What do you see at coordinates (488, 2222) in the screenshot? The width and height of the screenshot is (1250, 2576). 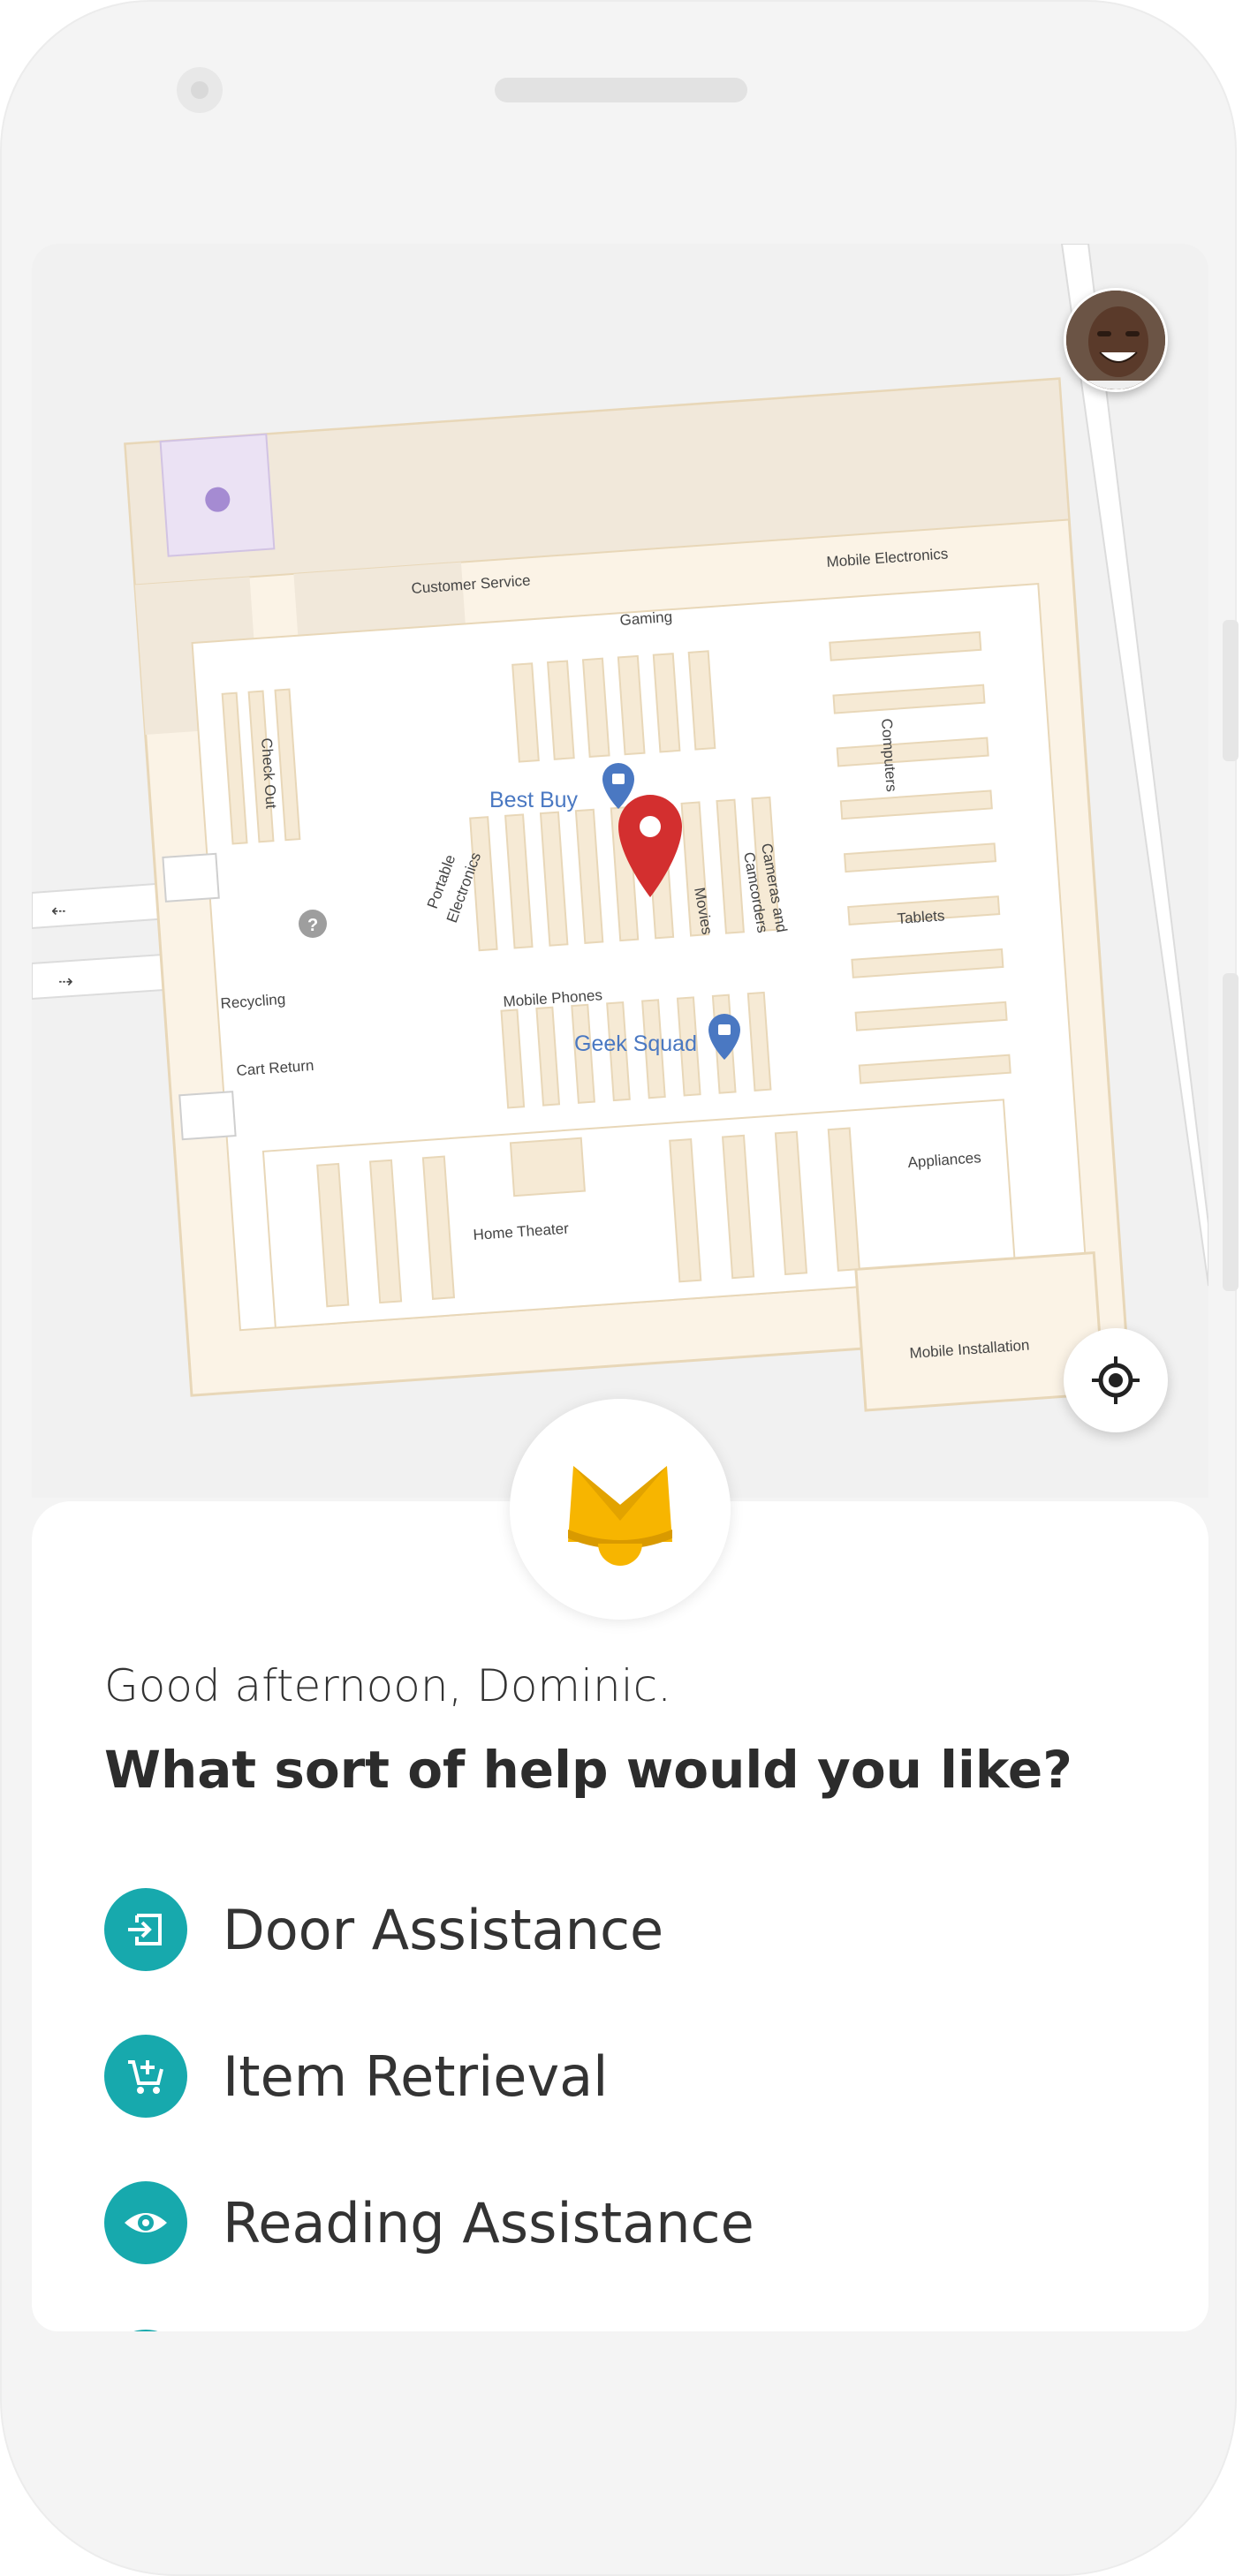 I see `option-label: Reading Assistance` at bounding box center [488, 2222].